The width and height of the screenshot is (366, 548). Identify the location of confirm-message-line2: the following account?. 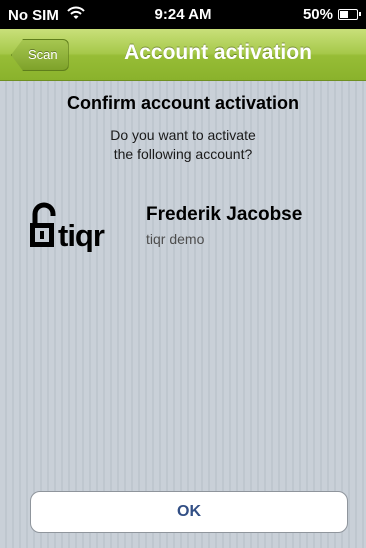
(183, 154).